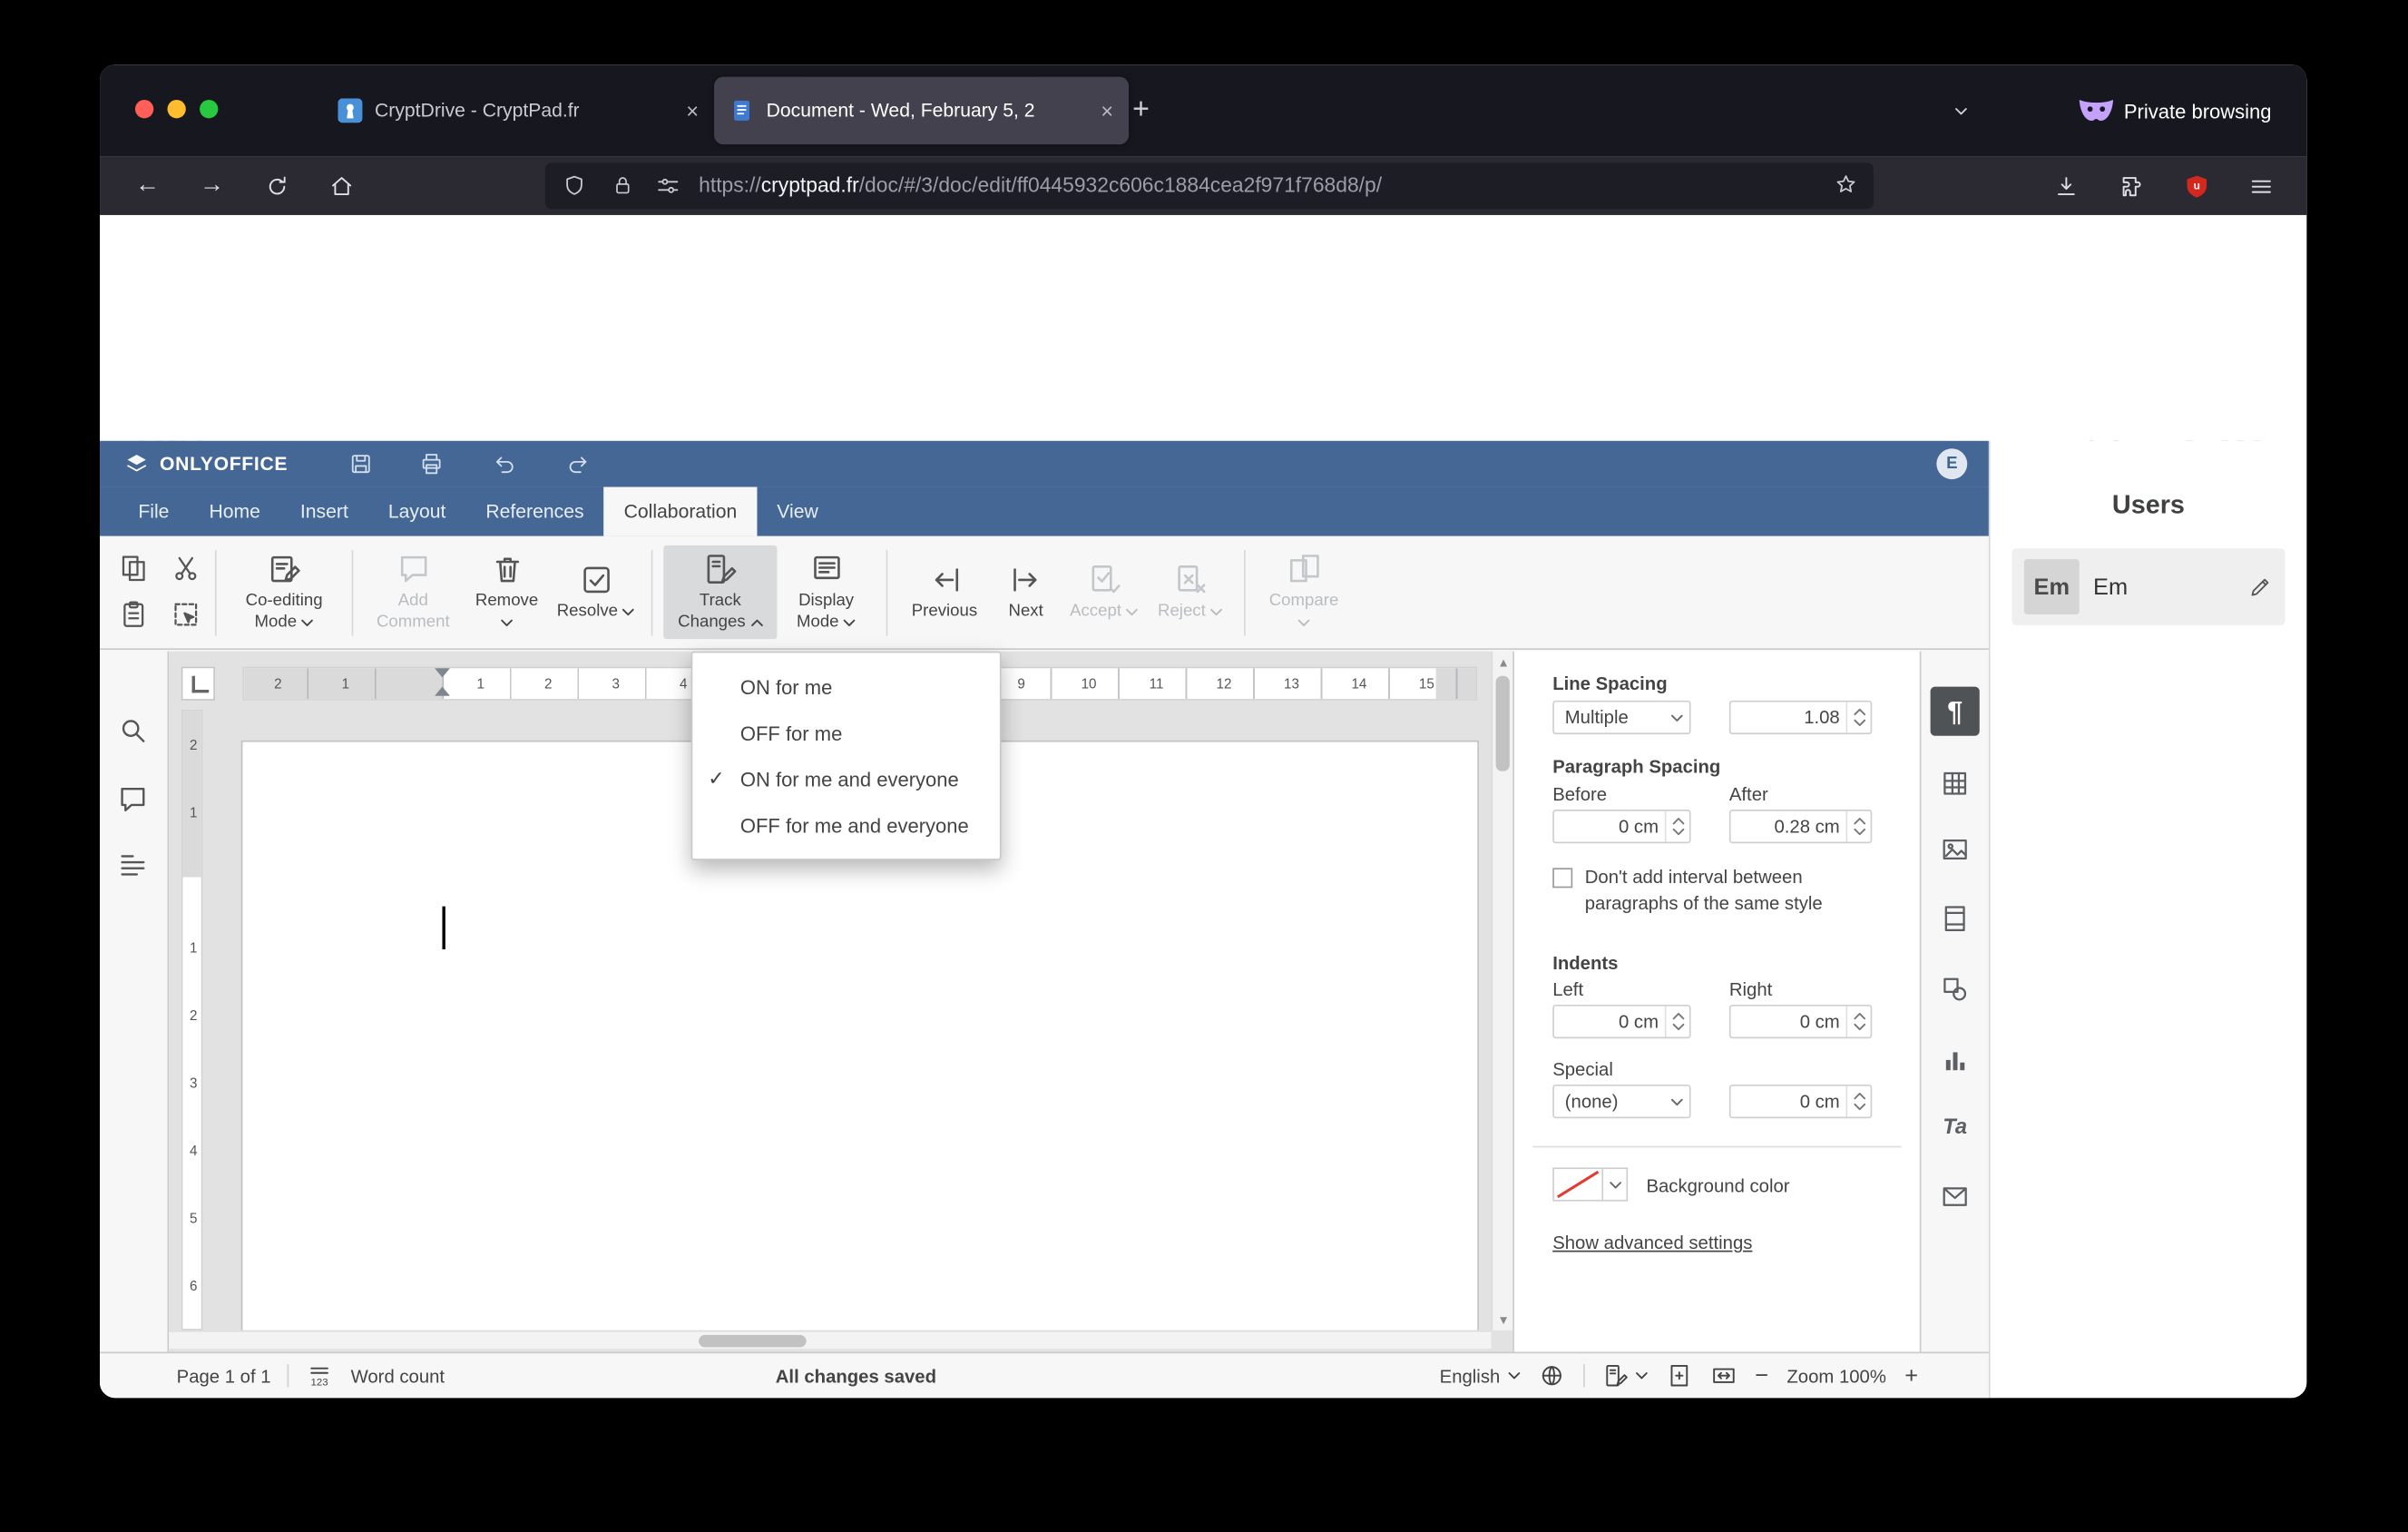 Image resolution: width=2408 pixels, height=1532 pixels. I want to click on advanced-settings-link: Show advanced settings, so click(1652, 1242).